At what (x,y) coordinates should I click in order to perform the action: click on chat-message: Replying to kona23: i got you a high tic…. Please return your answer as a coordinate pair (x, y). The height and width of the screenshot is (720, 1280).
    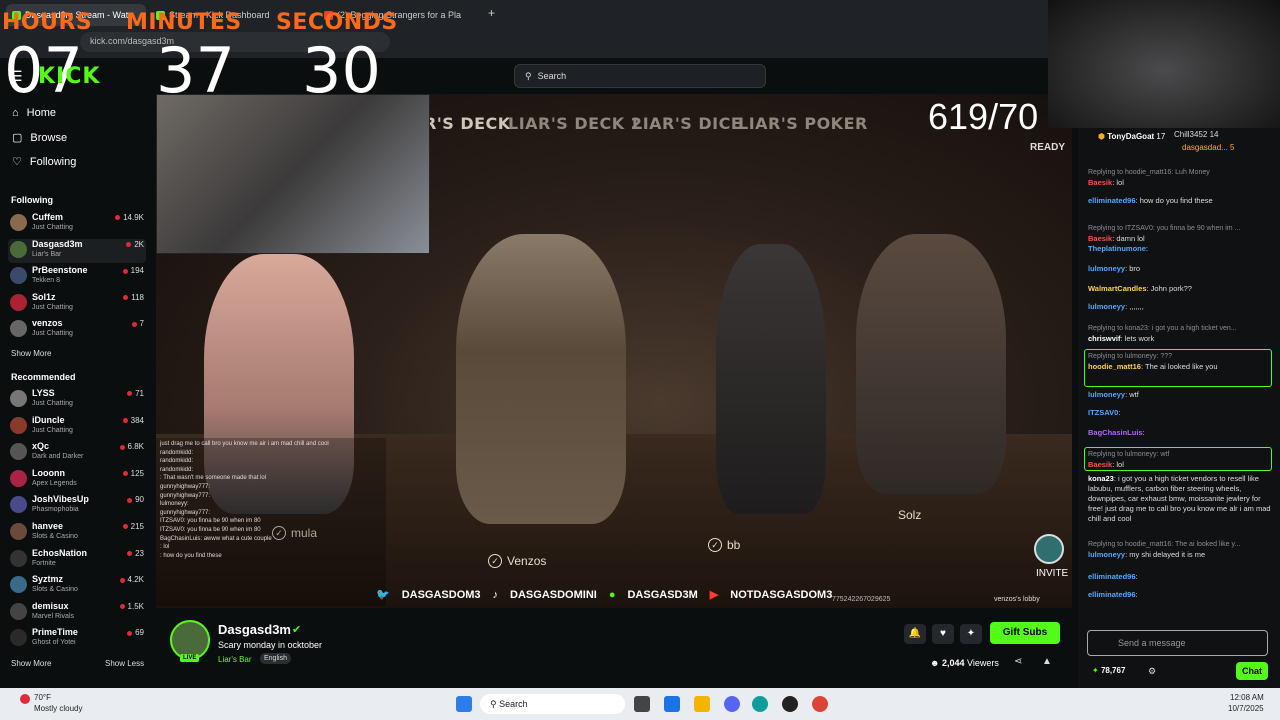
    Looking at the image, I should click on (1181, 334).